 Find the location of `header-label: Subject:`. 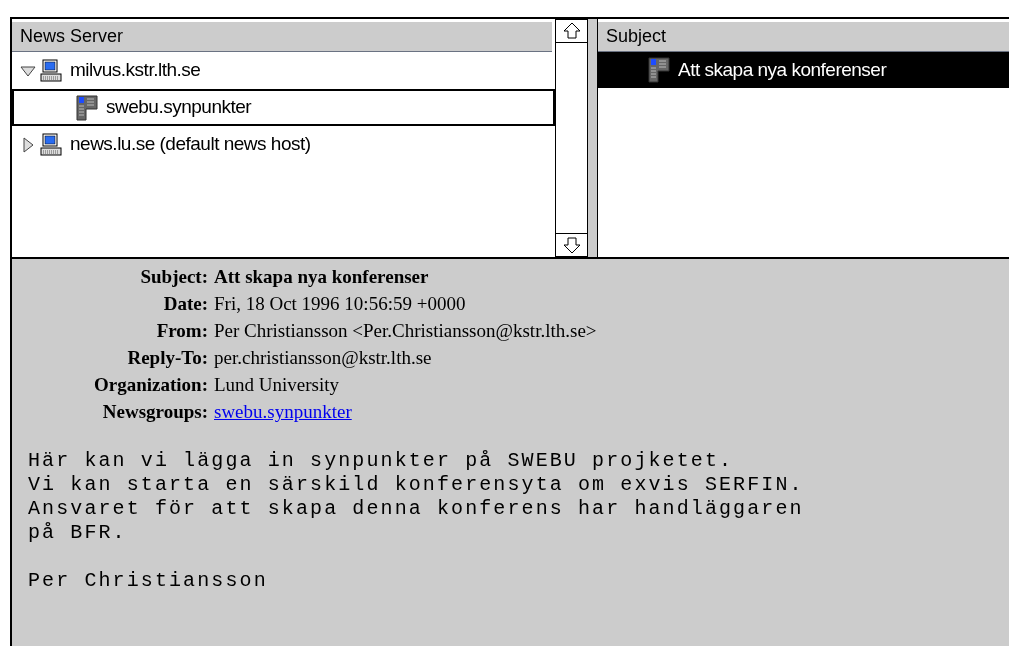

header-label: Subject: is located at coordinates (173, 277).